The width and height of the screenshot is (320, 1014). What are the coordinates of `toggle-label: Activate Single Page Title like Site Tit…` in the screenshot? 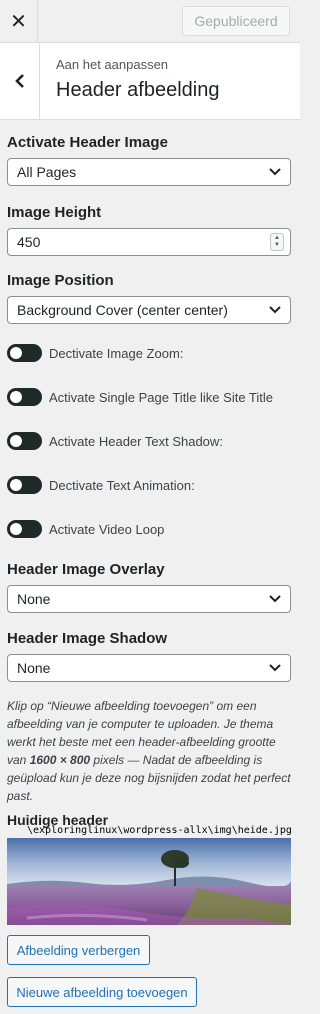 It's located at (161, 397).